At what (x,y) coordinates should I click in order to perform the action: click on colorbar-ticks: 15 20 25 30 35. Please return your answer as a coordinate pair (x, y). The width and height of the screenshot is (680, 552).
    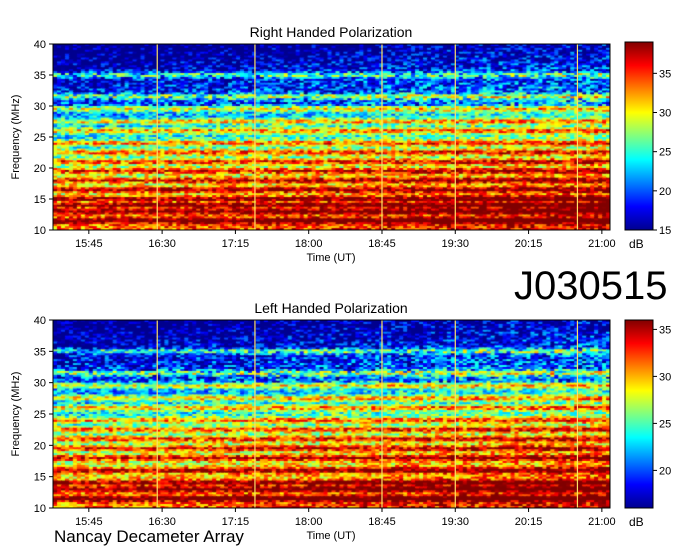
    Looking at the image, I should click on (662, 152).